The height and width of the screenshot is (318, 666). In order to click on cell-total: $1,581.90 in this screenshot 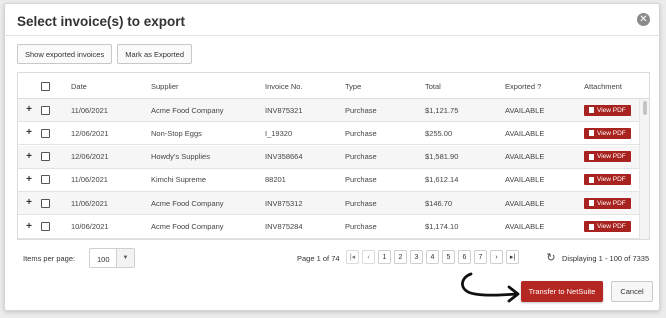, I will do `click(442, 157)`.